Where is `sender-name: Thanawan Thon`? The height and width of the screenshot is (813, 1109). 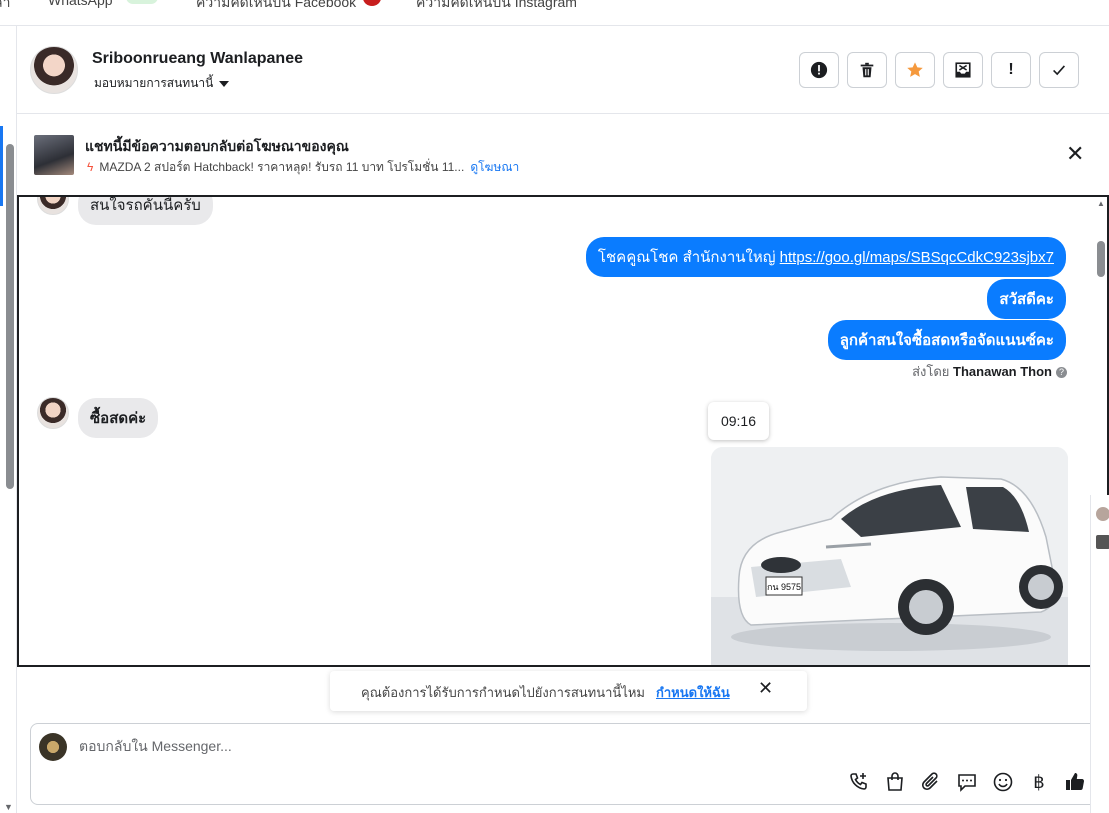
sender-name: Thanawan Thon is located at coordinates (1002, 371).